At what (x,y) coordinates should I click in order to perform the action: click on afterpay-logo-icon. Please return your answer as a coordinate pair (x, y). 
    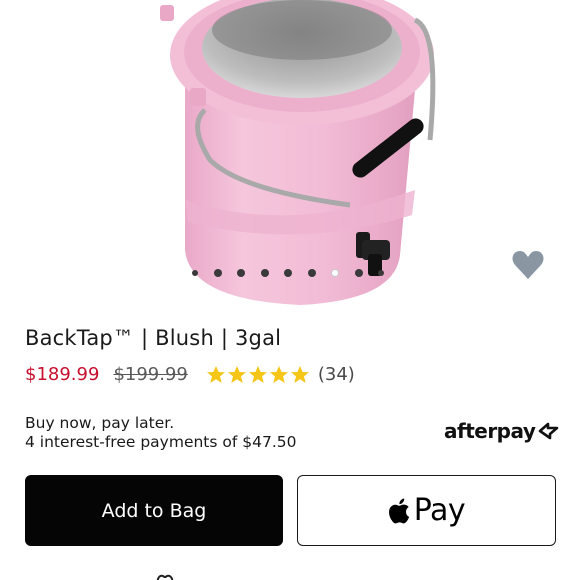
    Looking at the image, I should click on (549, 431).